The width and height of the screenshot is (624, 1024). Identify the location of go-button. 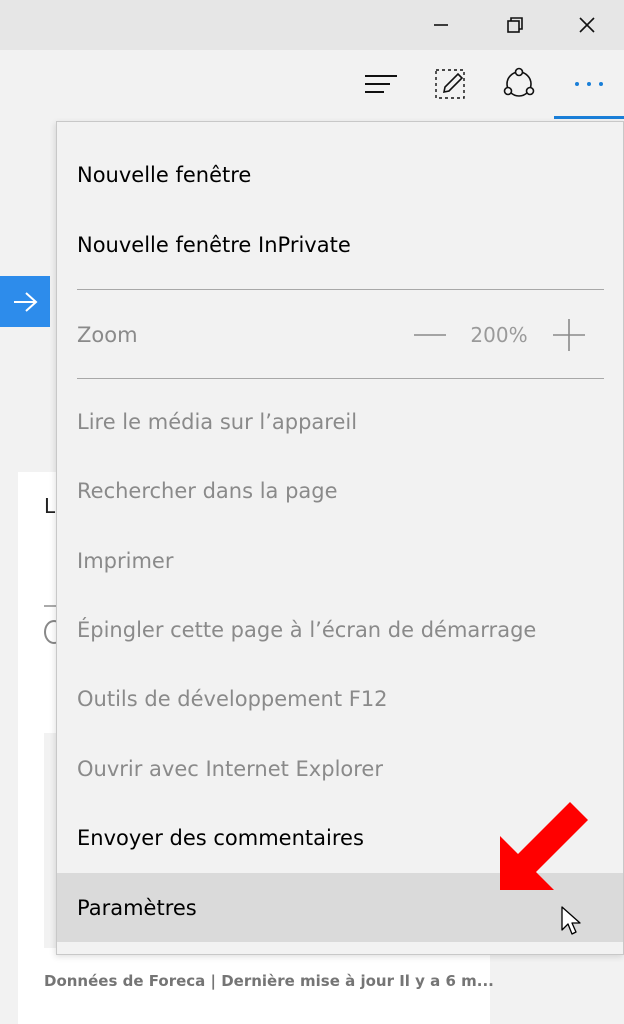
(25, 301).